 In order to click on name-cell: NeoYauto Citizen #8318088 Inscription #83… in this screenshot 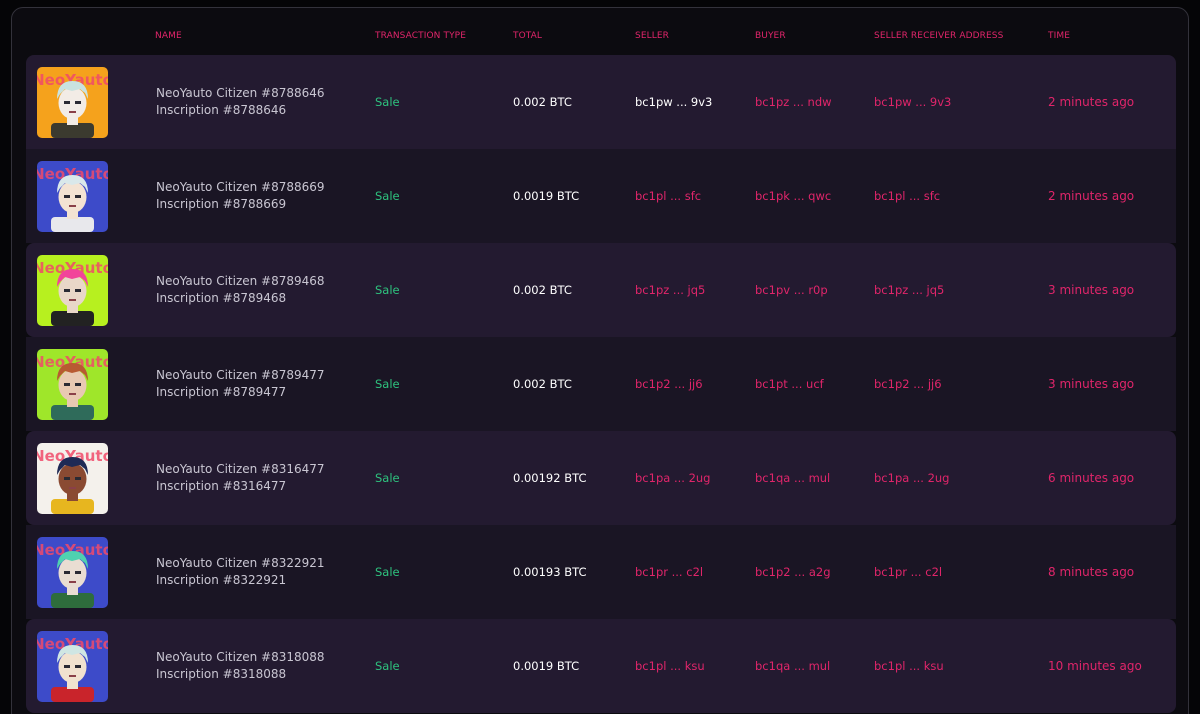, I will do `click(240, 666)`.